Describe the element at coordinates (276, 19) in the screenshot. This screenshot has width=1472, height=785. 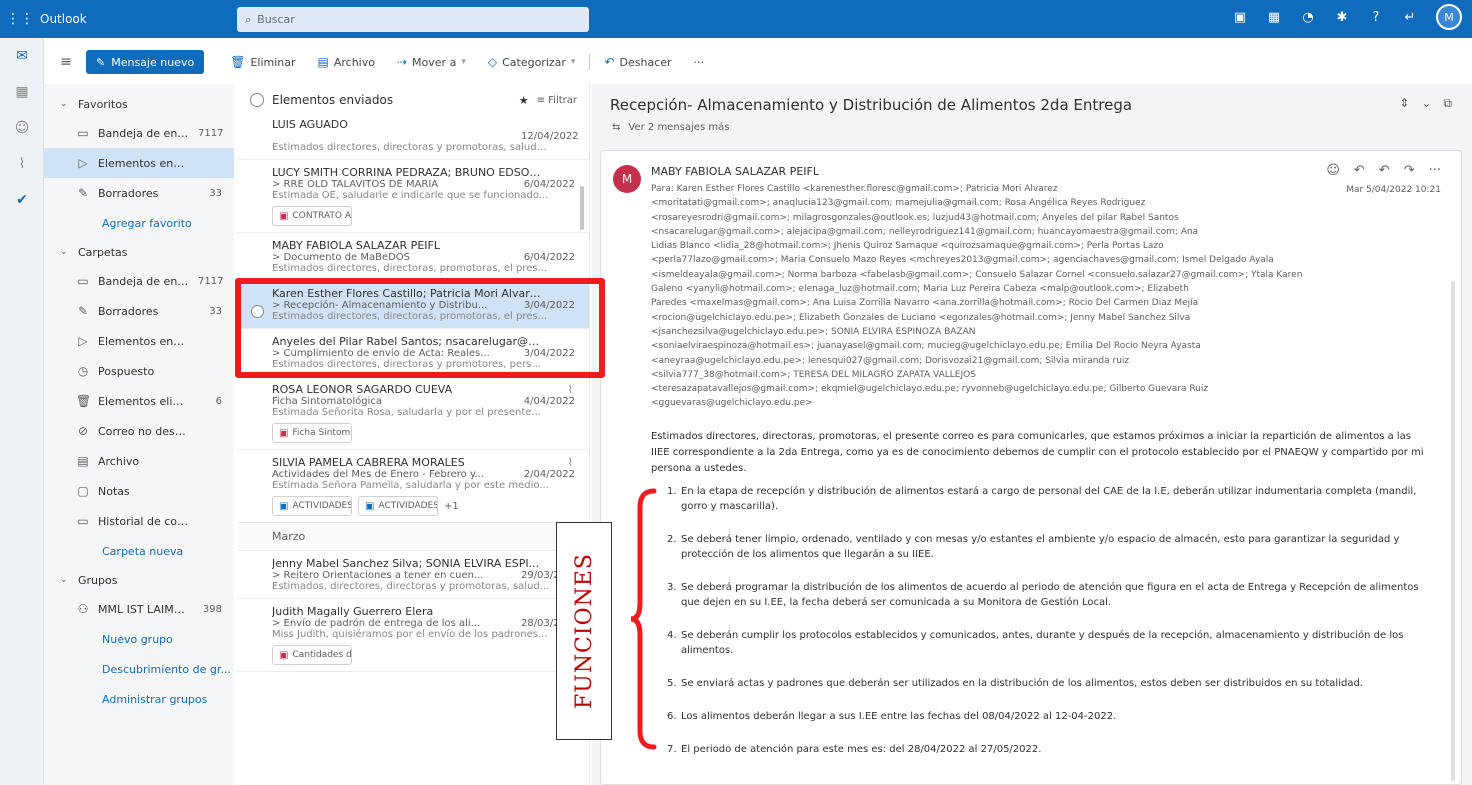
I see `search-placeholder: Buscar` at that location.